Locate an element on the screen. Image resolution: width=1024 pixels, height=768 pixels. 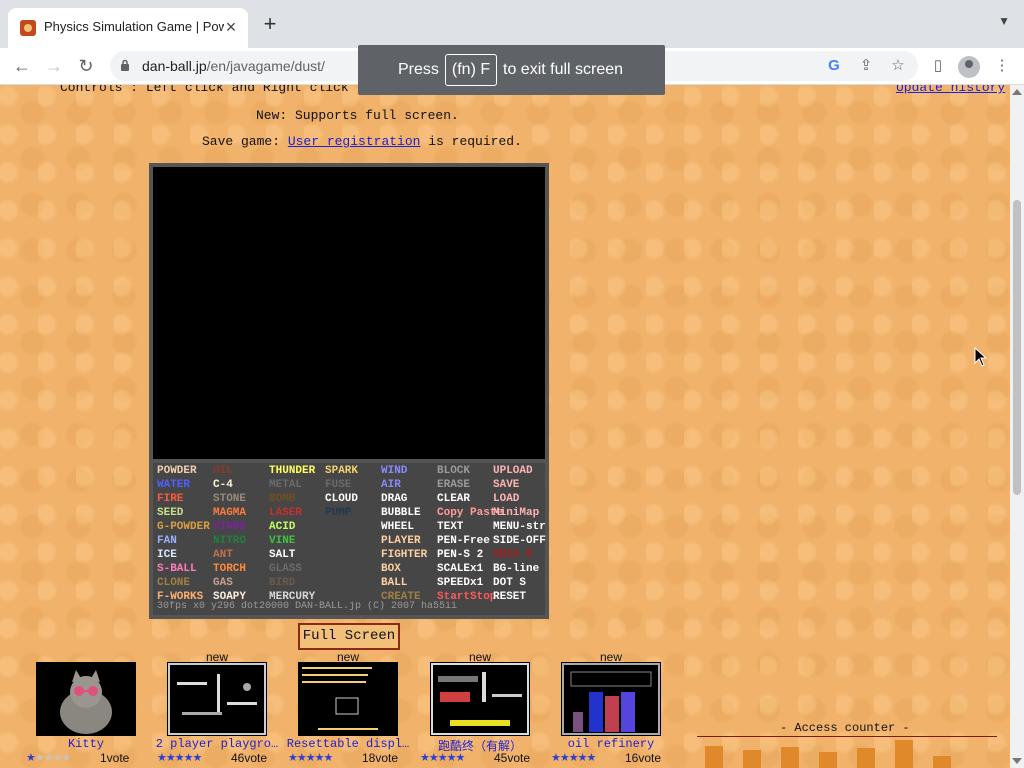
element-button: THUNDER is located at coordinates (292, 471).